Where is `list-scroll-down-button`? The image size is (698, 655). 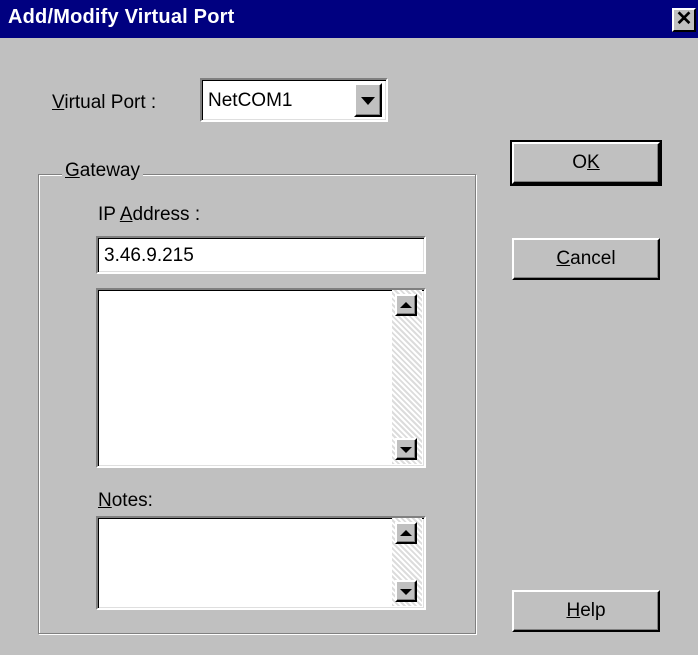
list-scroll-down-button is located at coordinates (406, 449).